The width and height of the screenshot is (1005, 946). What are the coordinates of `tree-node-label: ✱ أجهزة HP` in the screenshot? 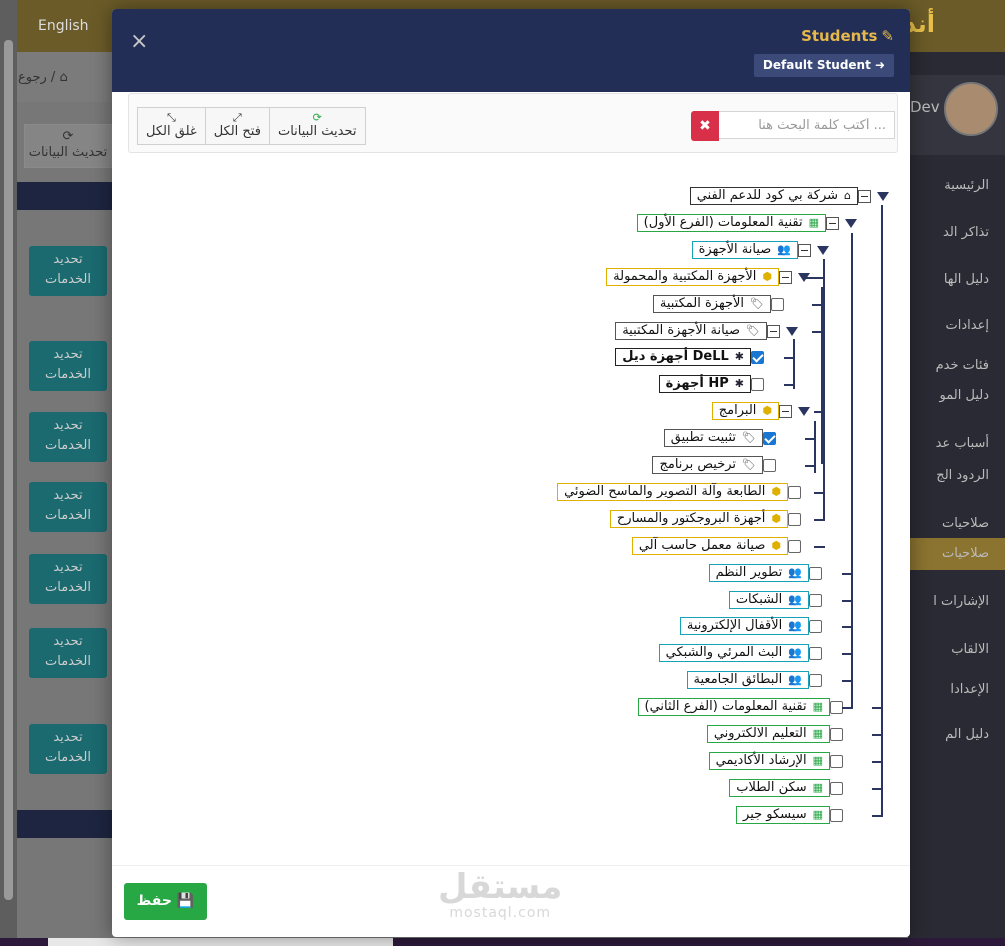 It's located at (704, 384).